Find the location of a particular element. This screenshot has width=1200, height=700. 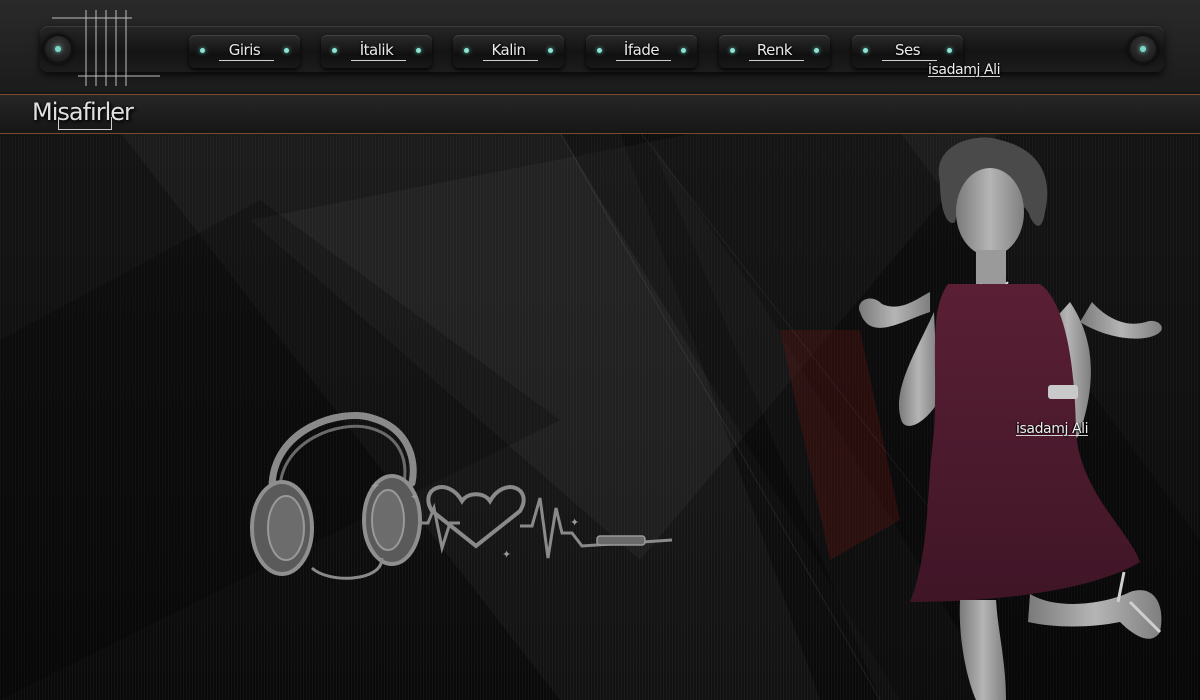

headphones-heartbeat-icon: ✦ ✦ ✦ ✦ is located at coordinates (461, 496).